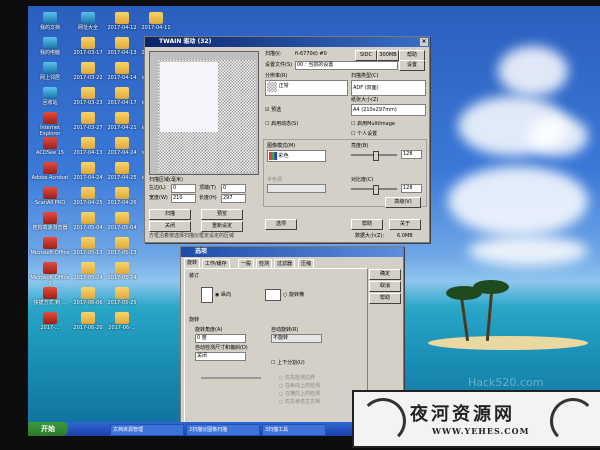 The image size is (600, 450). What do you see at coordinates (49, 78) in the screenshot?
I see `desktop-icon-label: 网上邻居` at bounding box center [49, 78].